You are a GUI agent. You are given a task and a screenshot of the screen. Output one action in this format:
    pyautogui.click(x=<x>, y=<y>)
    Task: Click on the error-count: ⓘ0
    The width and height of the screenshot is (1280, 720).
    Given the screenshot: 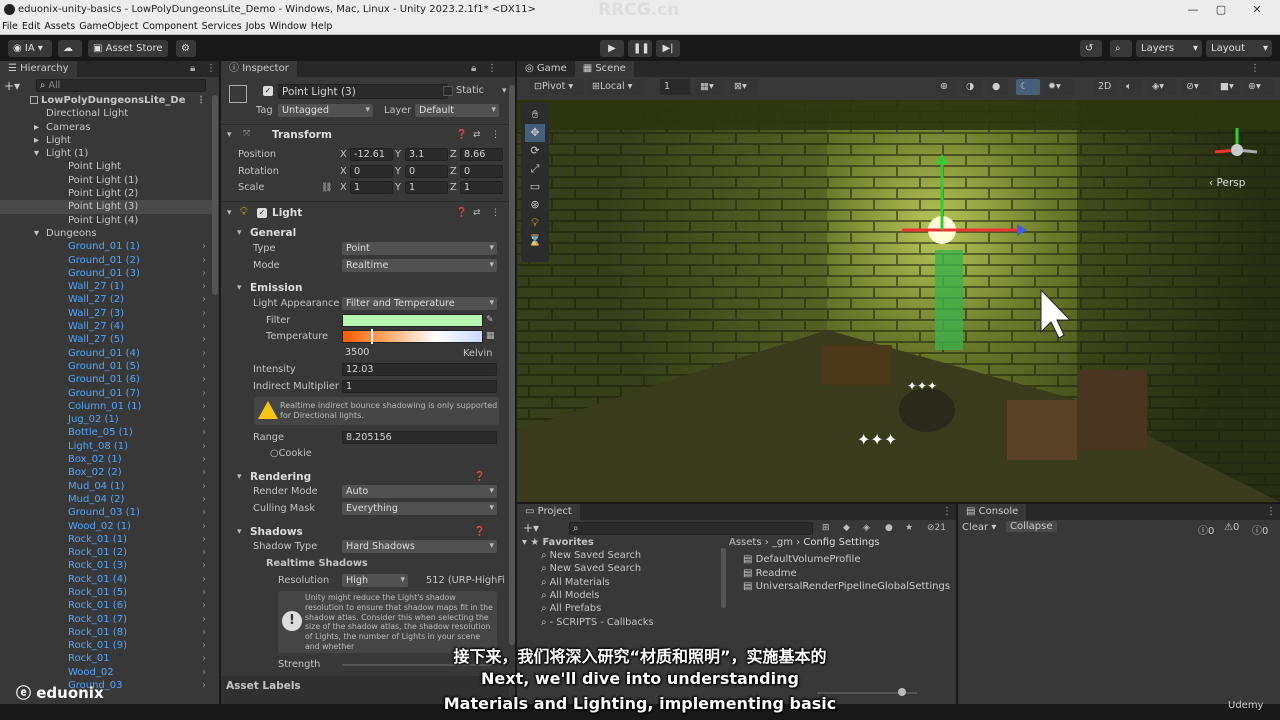 What is the action you would take?
    pyautogui.click(x=1260, y=529)
    